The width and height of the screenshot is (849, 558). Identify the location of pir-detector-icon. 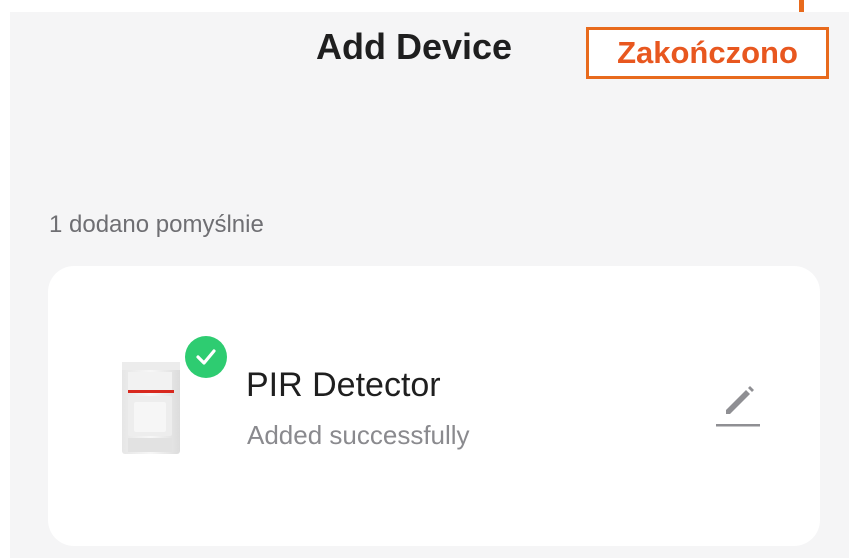
(152, 409).